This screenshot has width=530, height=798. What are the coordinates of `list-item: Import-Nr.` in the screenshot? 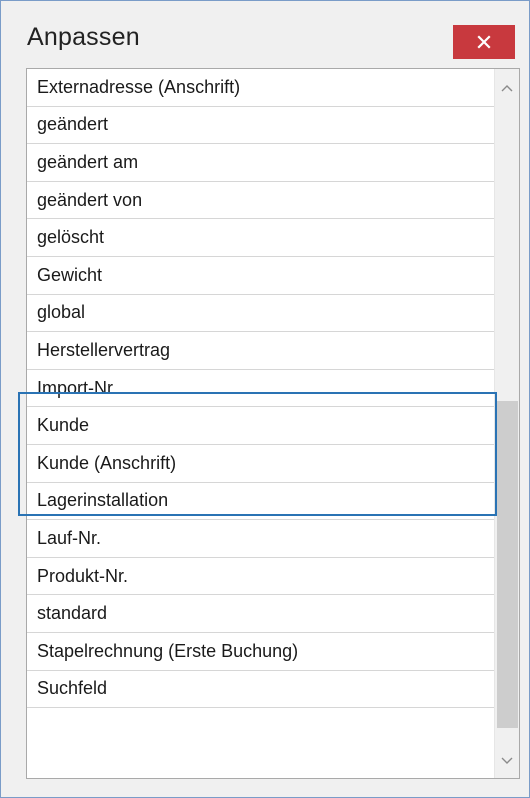 It's located at (261, 388).